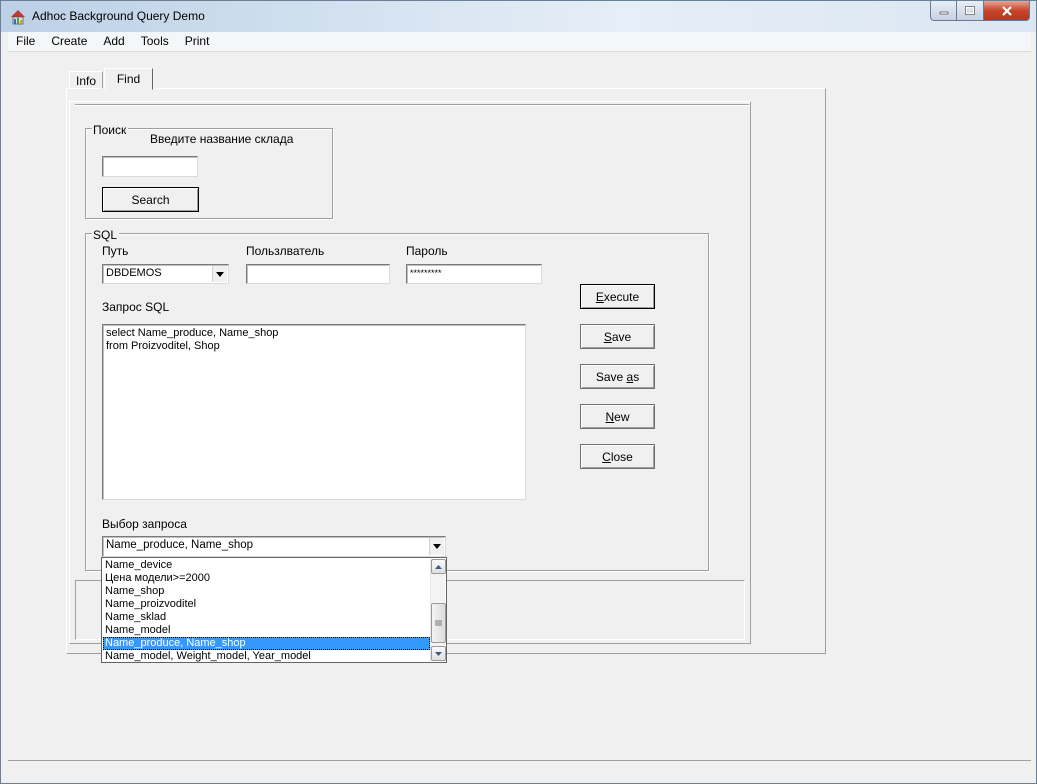 This screenshot has height=784, width=1037. Describe the element at coordinates (134, 273) in the screenshot. I see `path-value: DBDEMOS` at that location.